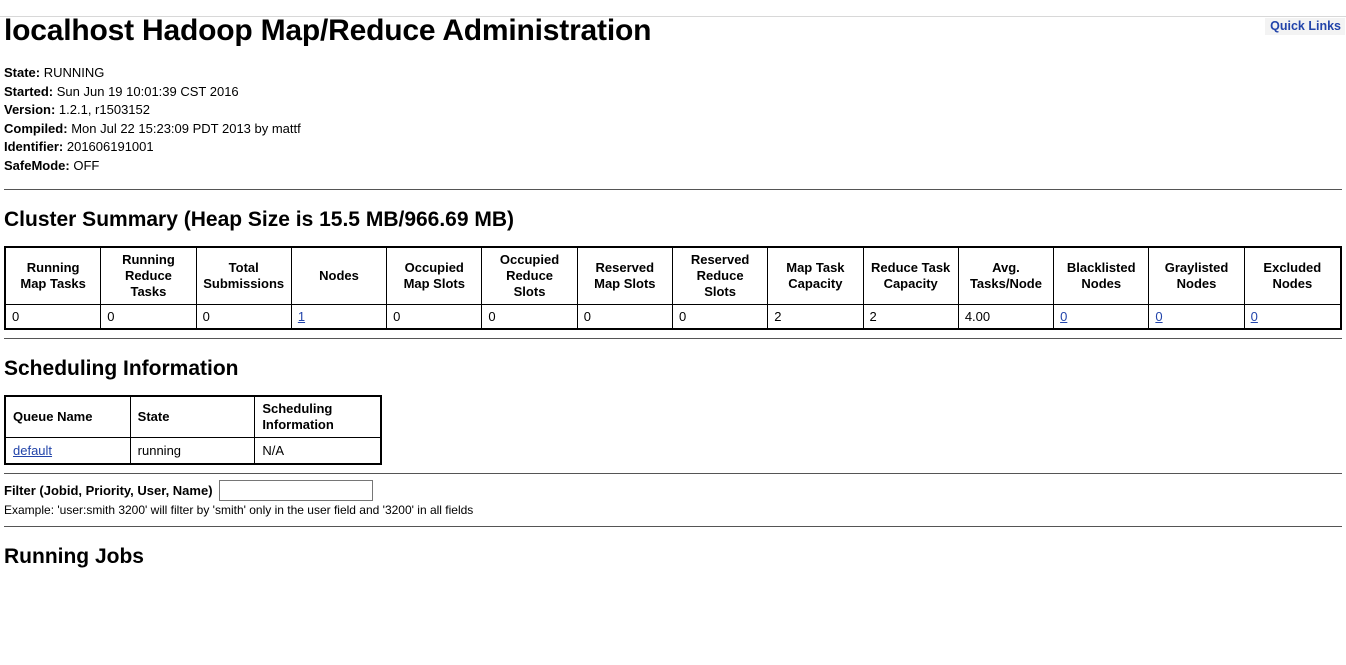  I want to click on cluster-value-cell: 1, so click(340, 316).